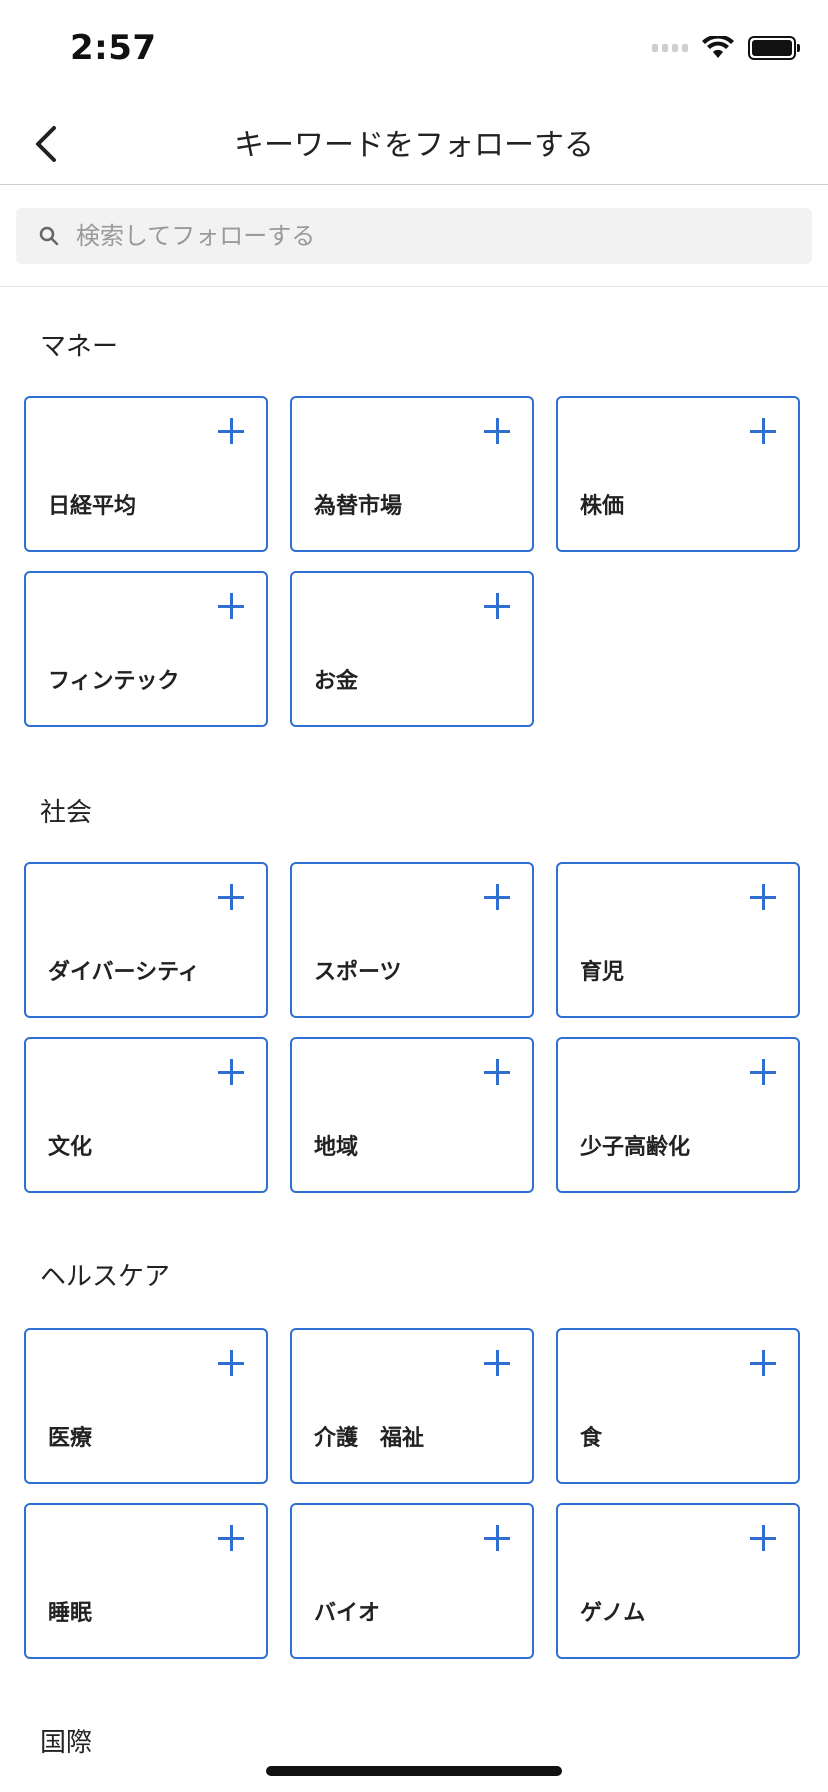 Image resolution: width=828 pixels, height=1792 pixels. Describe the element at coordinates (66, 1743) in the screenshot. I see `section-title-international: 国際` at that location.